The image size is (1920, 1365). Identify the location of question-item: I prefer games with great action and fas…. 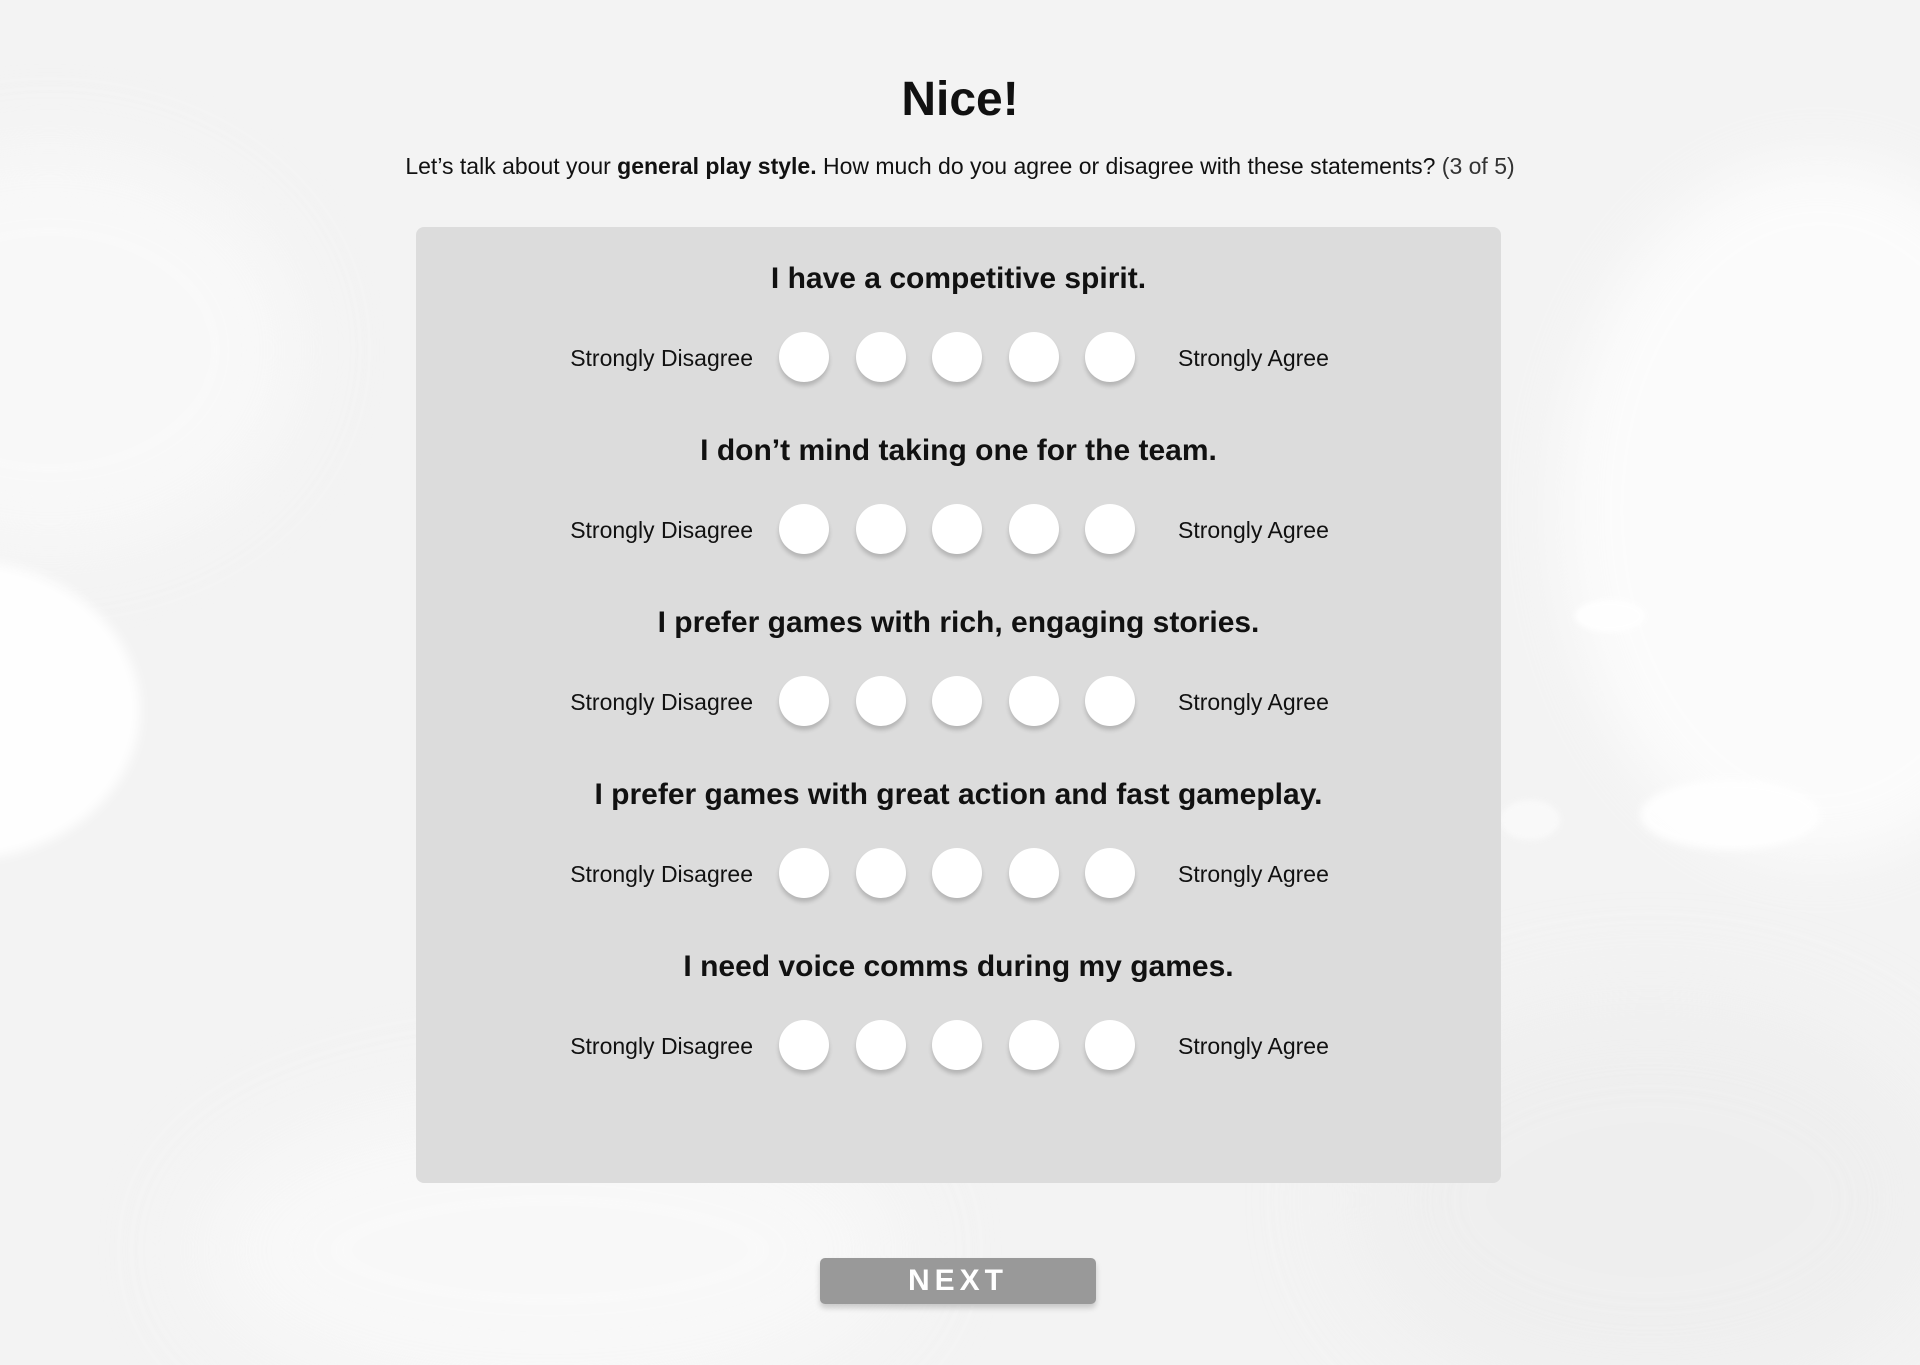
(958, 829).